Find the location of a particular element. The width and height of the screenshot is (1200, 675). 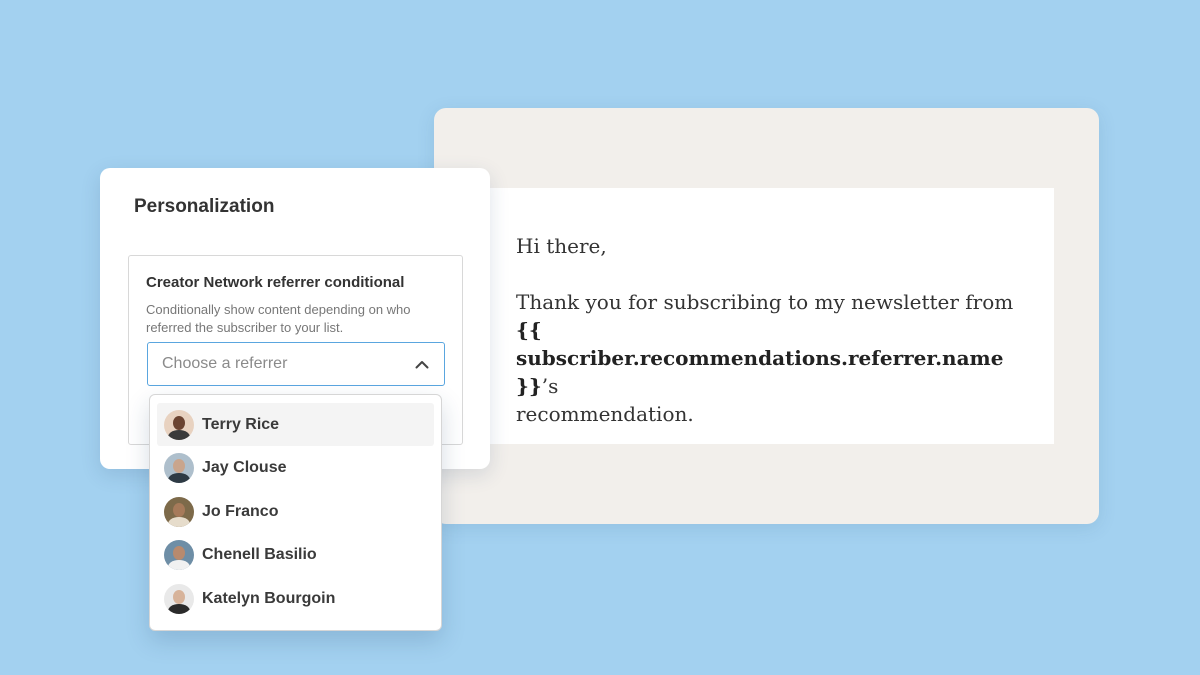

email-body-end: recommendation. is located at coordinates (605, 414).